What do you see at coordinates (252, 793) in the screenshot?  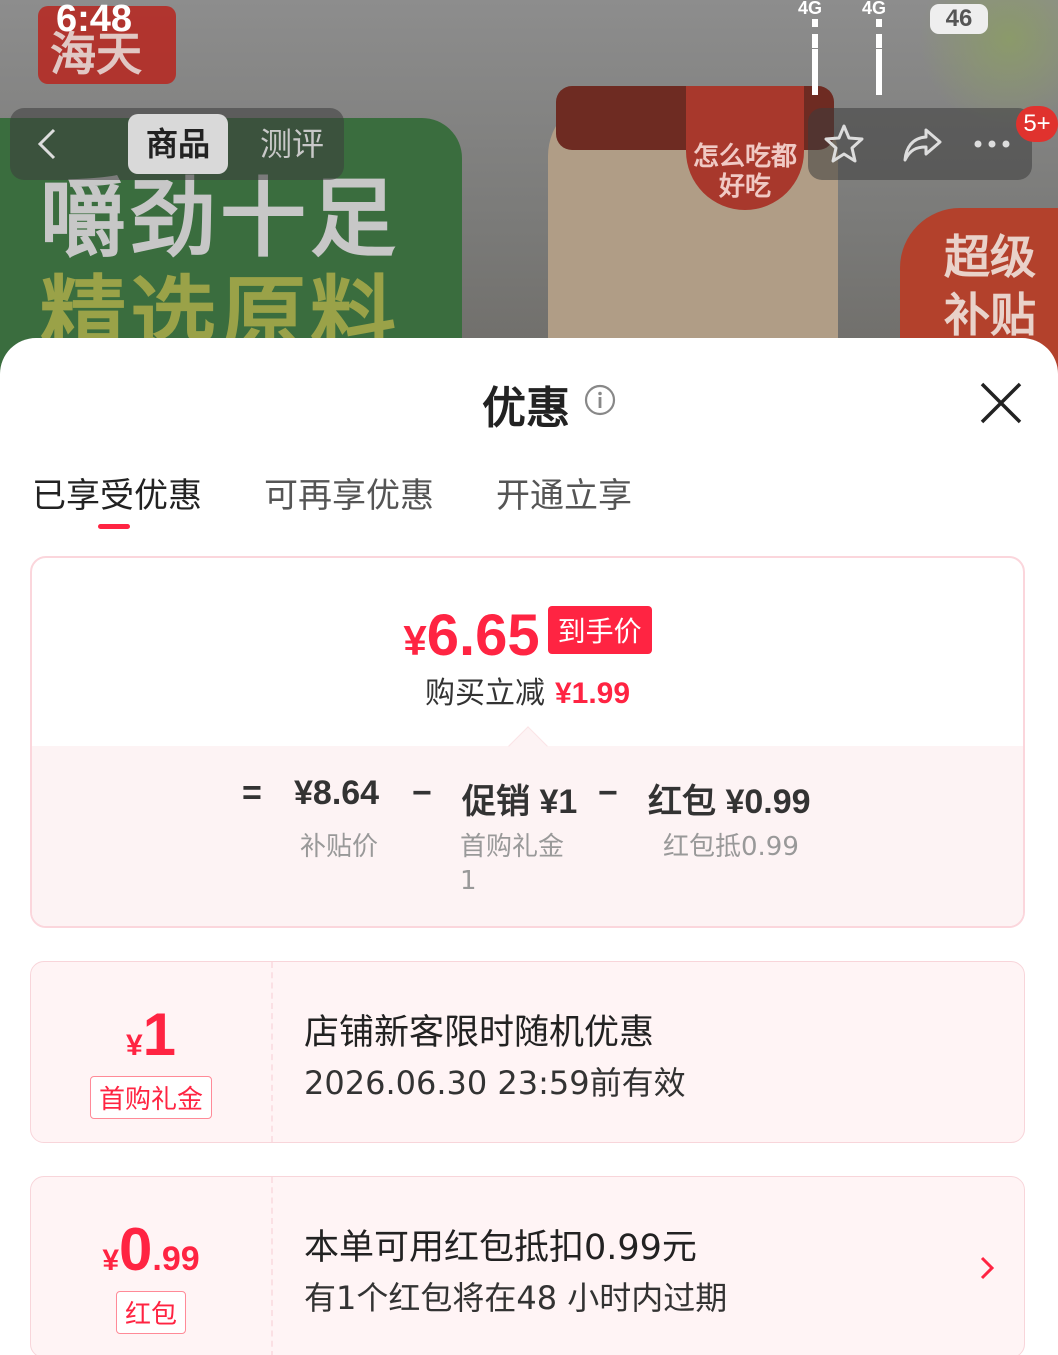 I see `equals-sign: =` at bounding box center [252, 793].